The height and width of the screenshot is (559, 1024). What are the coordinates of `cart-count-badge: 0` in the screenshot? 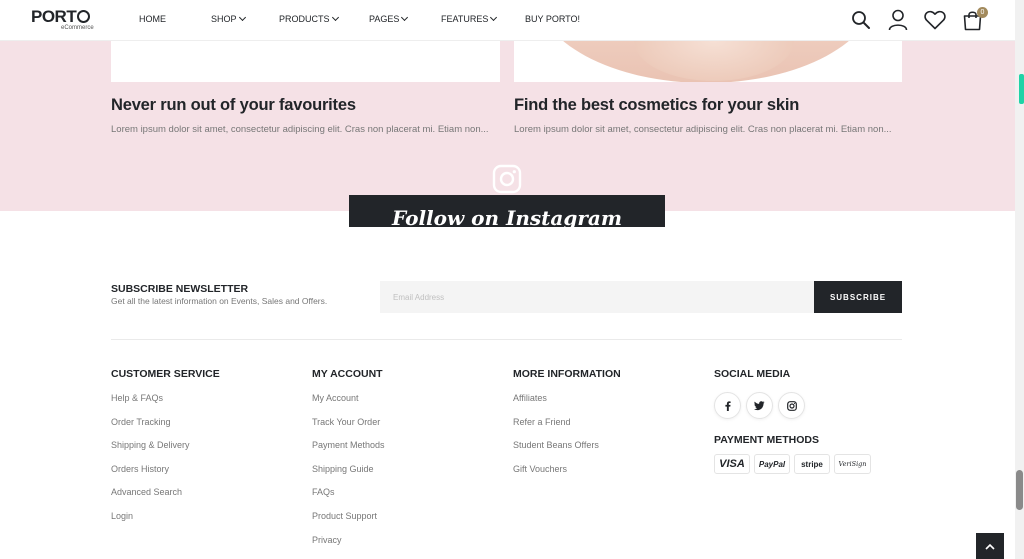 It's located at (982, 12).